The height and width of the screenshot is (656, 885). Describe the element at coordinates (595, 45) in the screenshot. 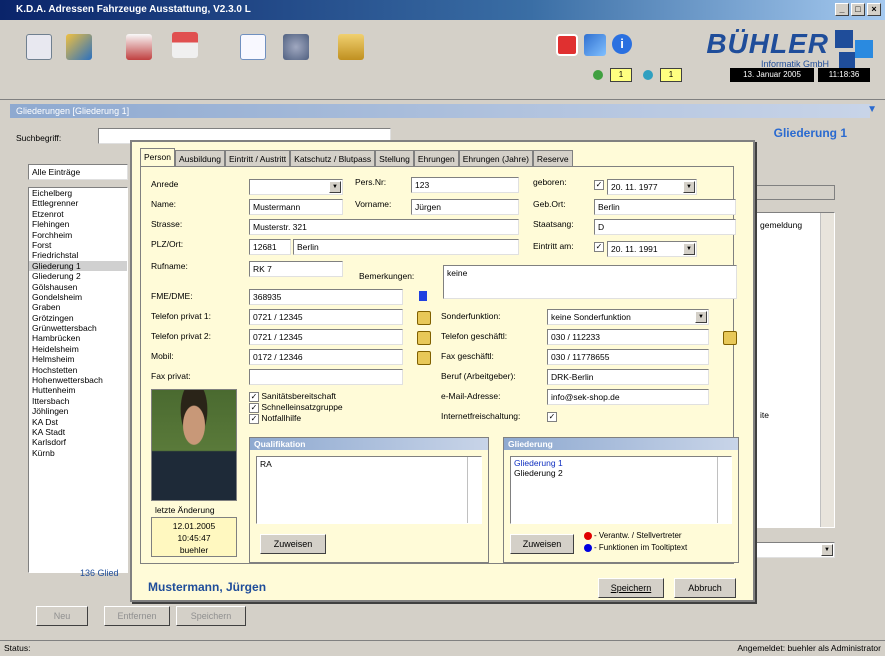

I see `users-icon` at that location.